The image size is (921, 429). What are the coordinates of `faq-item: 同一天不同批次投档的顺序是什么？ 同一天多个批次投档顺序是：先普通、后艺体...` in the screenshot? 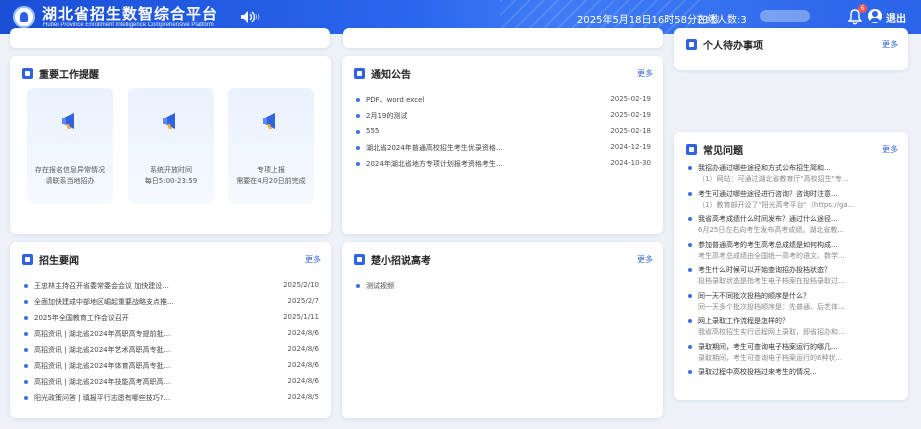 It's located at (792, 303).